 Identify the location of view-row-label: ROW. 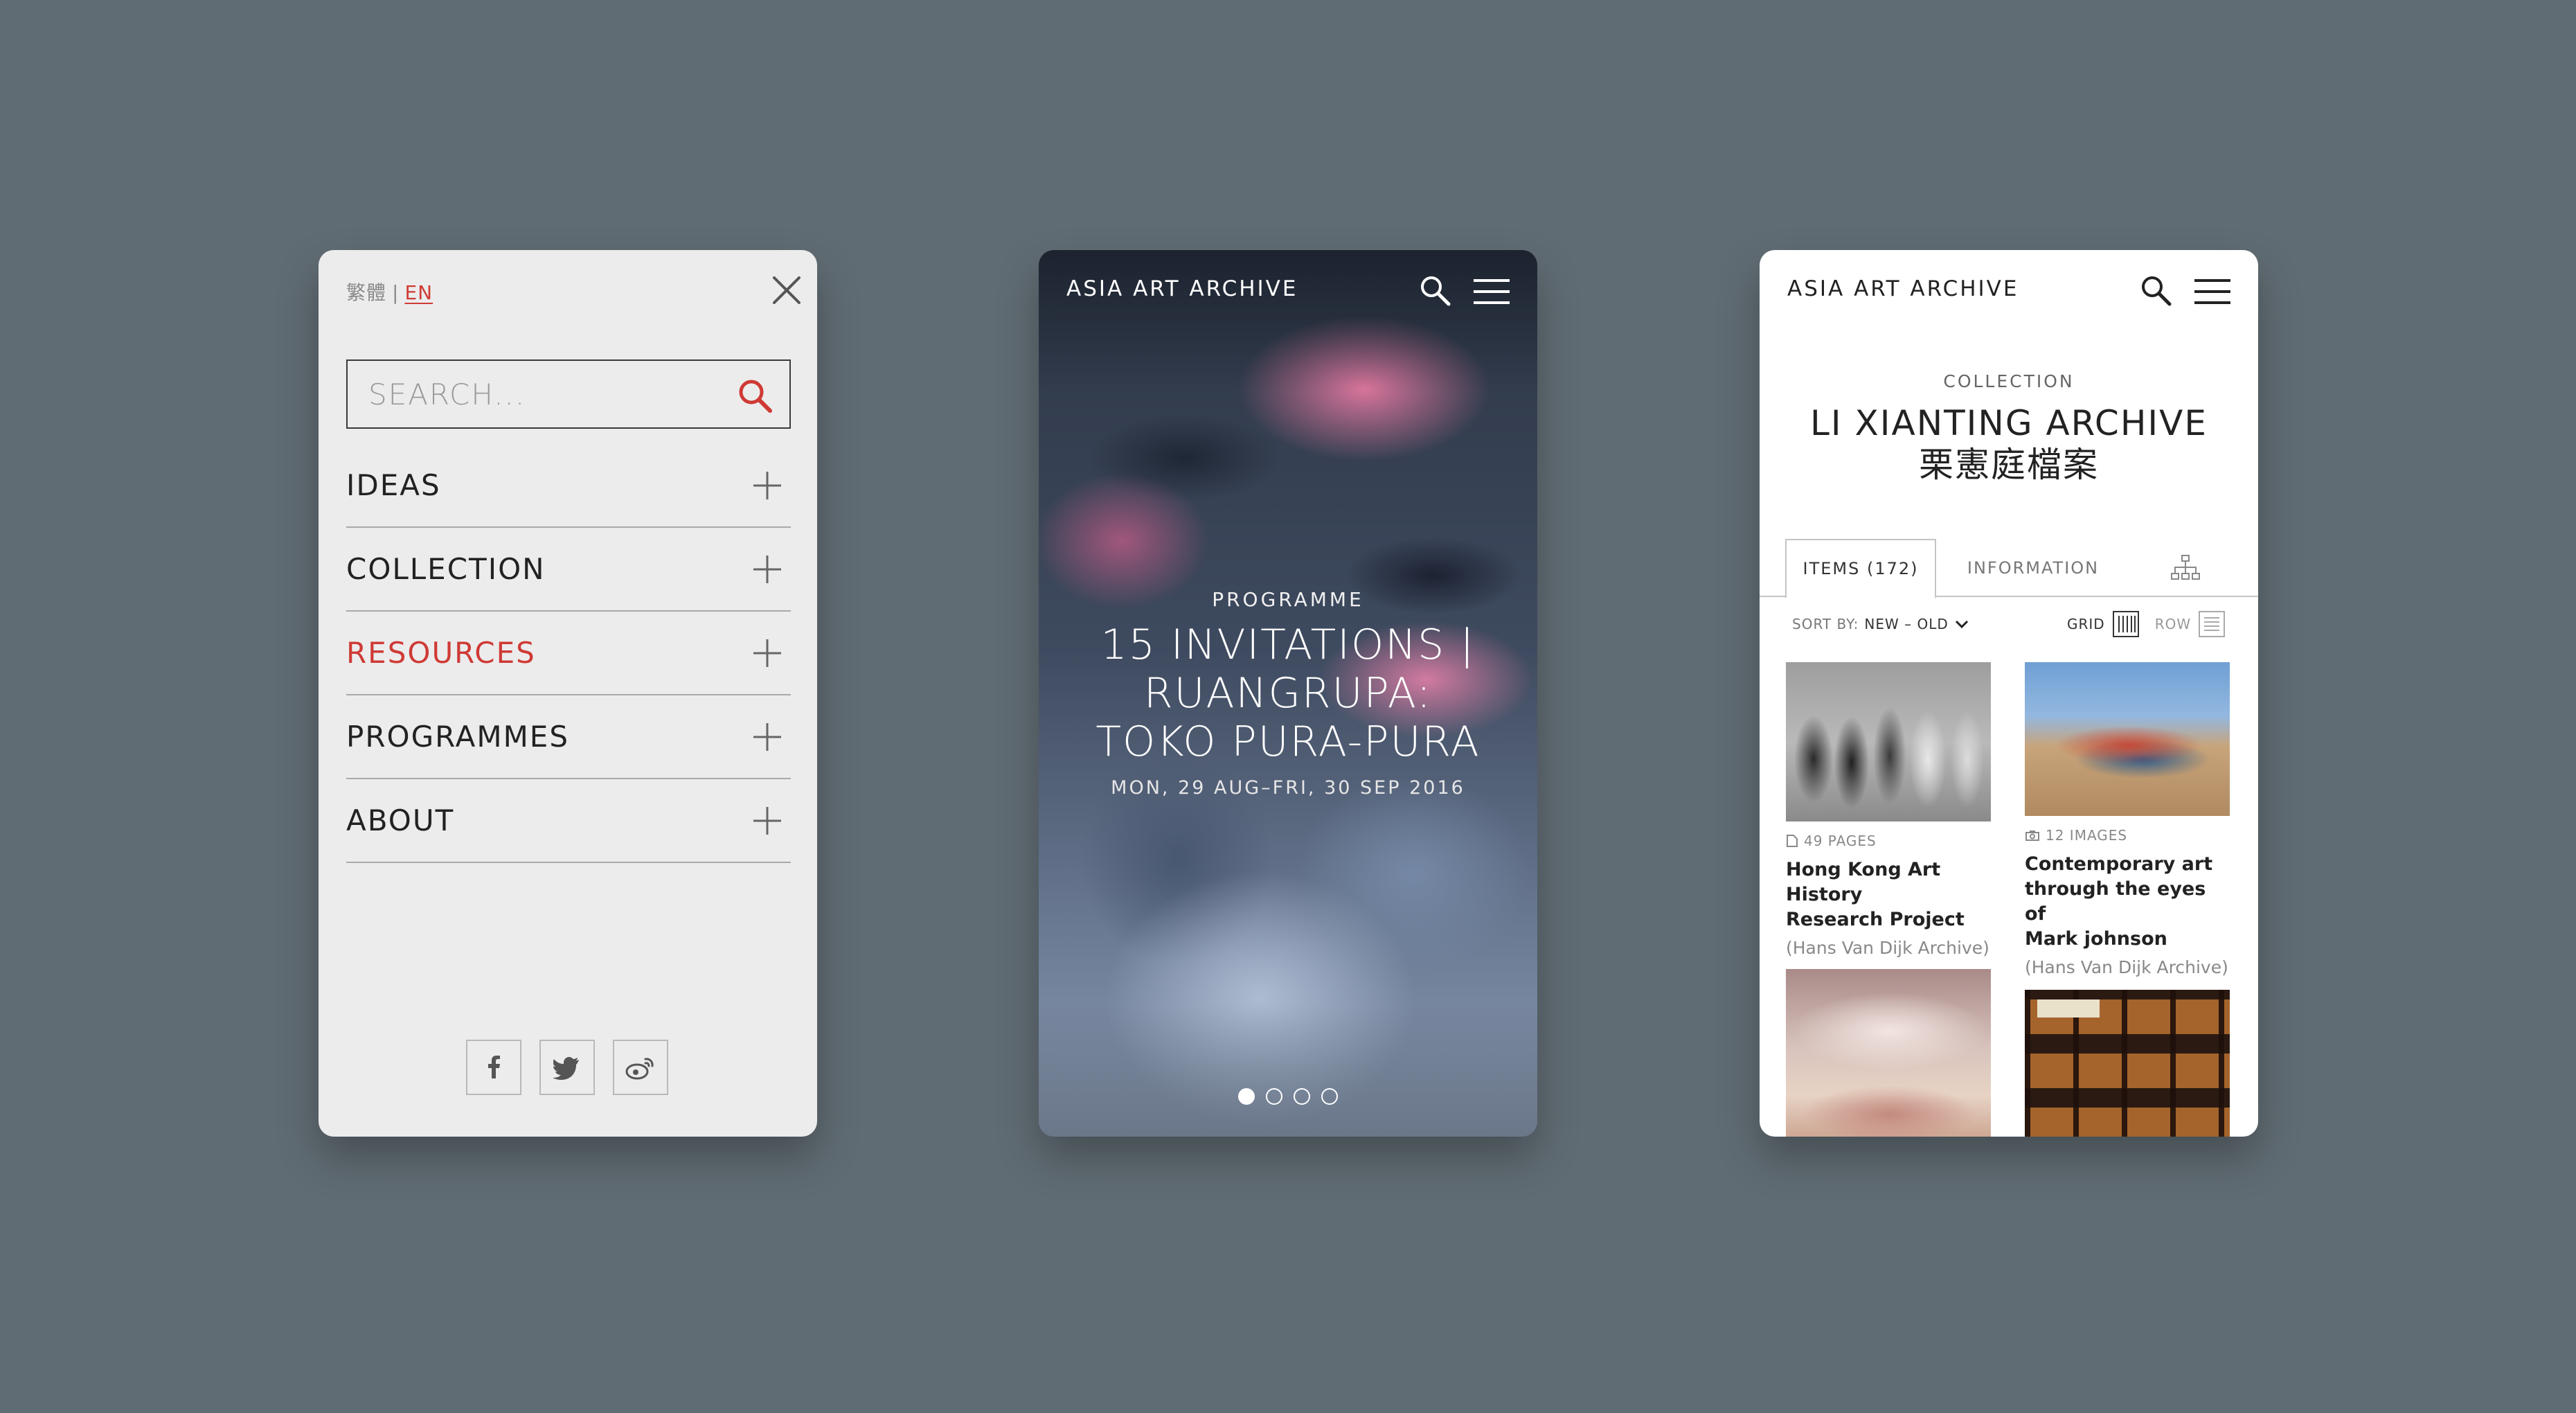
(2173, 624).